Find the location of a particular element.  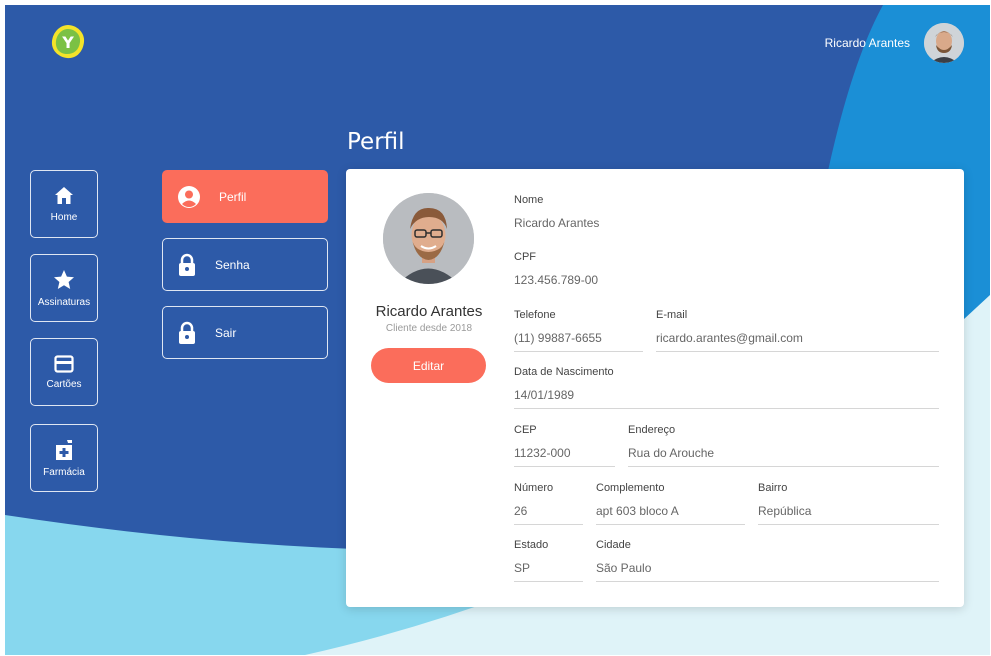

sidebar-item-label: Home is located at coordinates (64, 217).